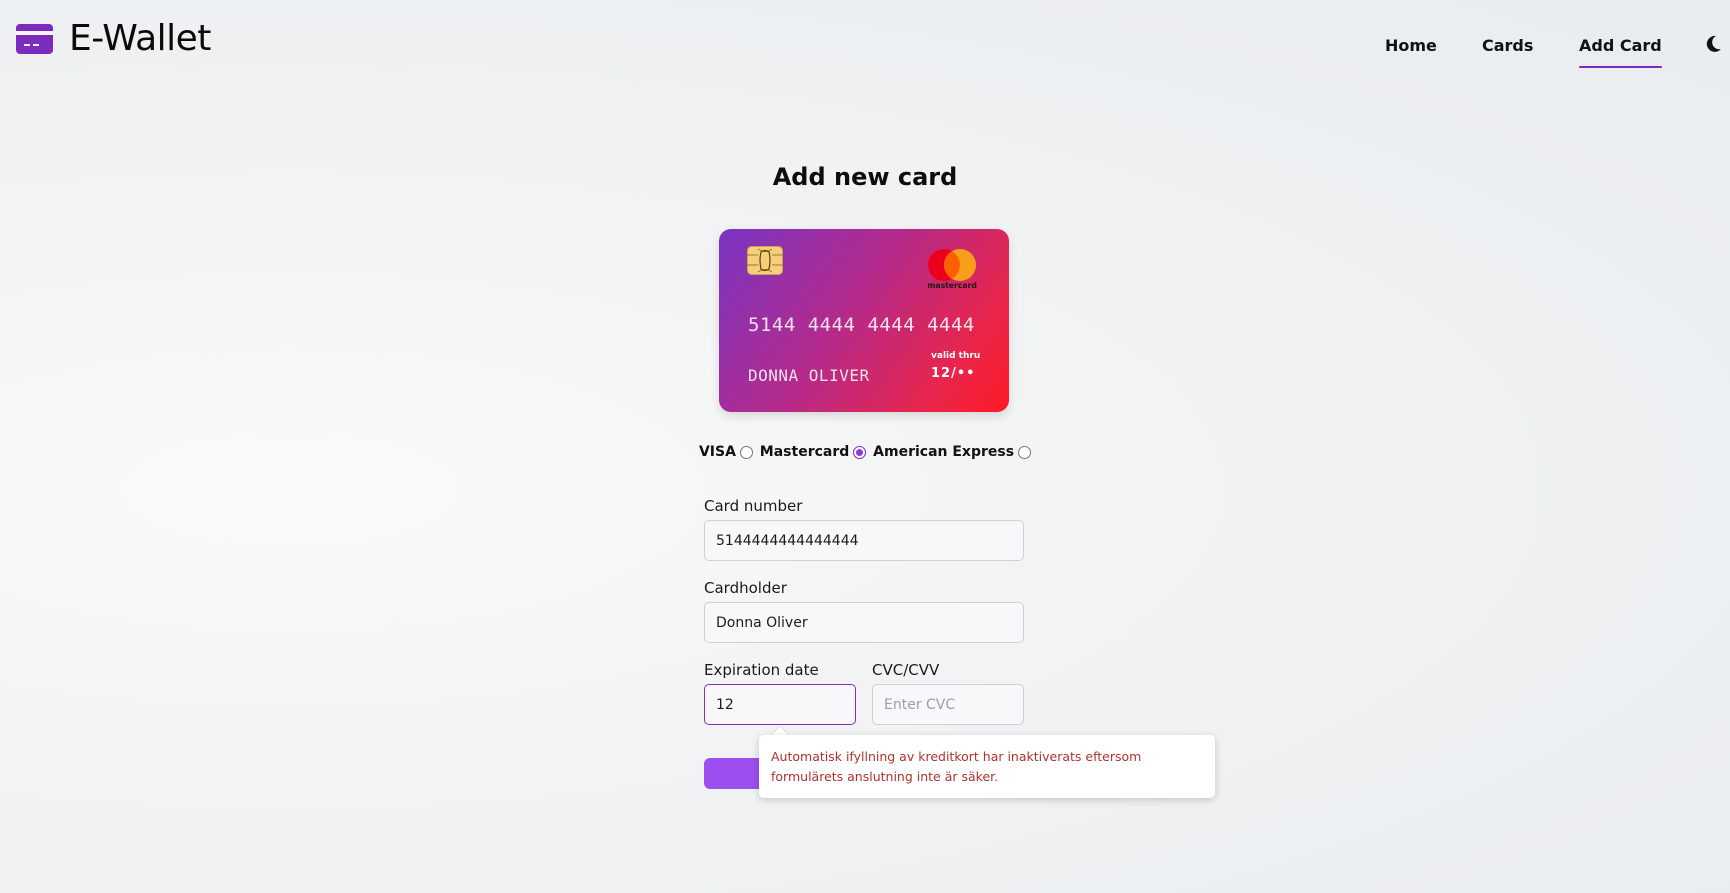 The height and width of the screenshot is (893, 1730). What do you see at coordinates (809, 375) in the screenshot?
I see `card-preview-holder: DONNA OLIVER` at bounding box center [809, 375].